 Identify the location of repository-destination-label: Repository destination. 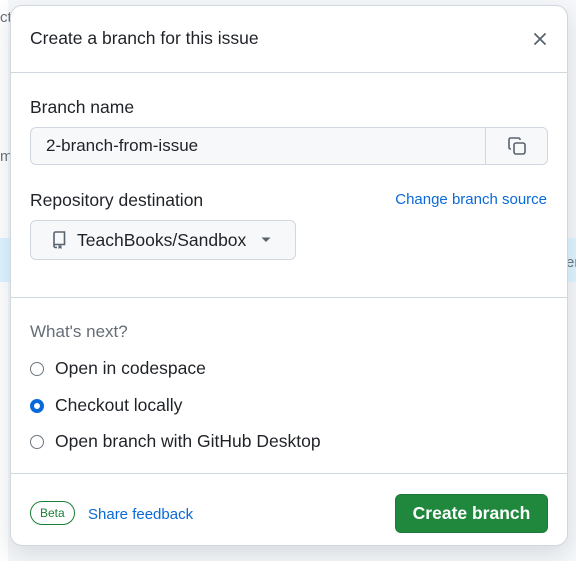
(117, 200).